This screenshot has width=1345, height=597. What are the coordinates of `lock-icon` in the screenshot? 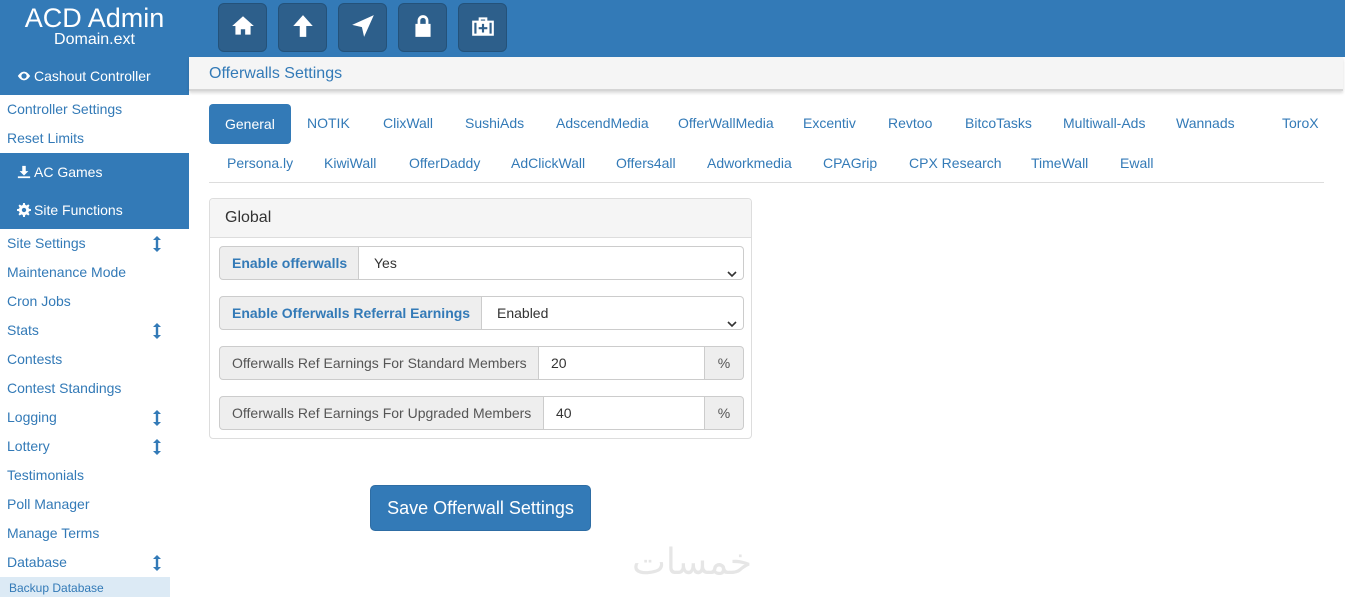 It's located at (423, 27).